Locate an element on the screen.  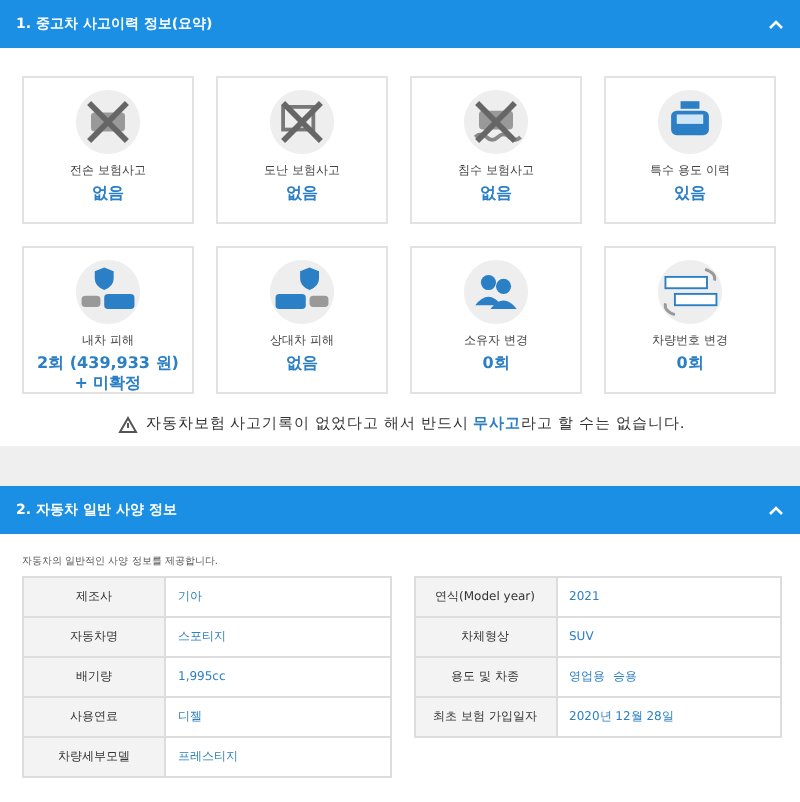
owners-icon is located at coordinates (496, 292).